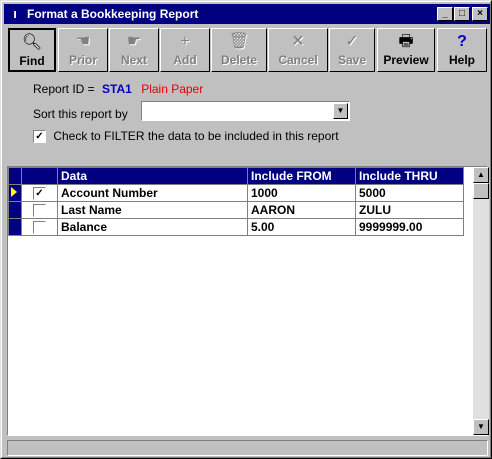  Describe the element at coordinates (409, 210) in the screenshot. I see `cell-thru: ZULU` at that location.